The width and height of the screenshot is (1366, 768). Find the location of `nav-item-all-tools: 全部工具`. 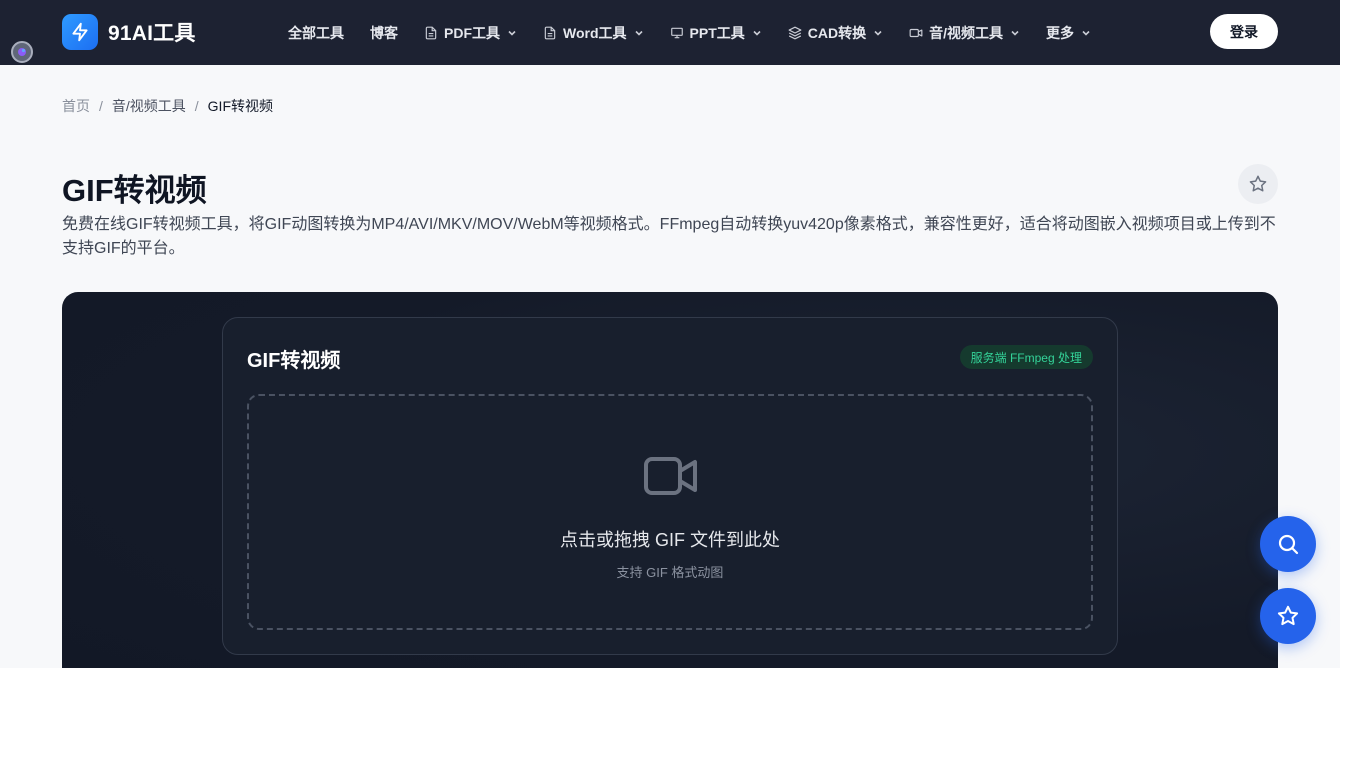

nav-item-all-tools: 全部工具 is located at coordinates (316, 33).